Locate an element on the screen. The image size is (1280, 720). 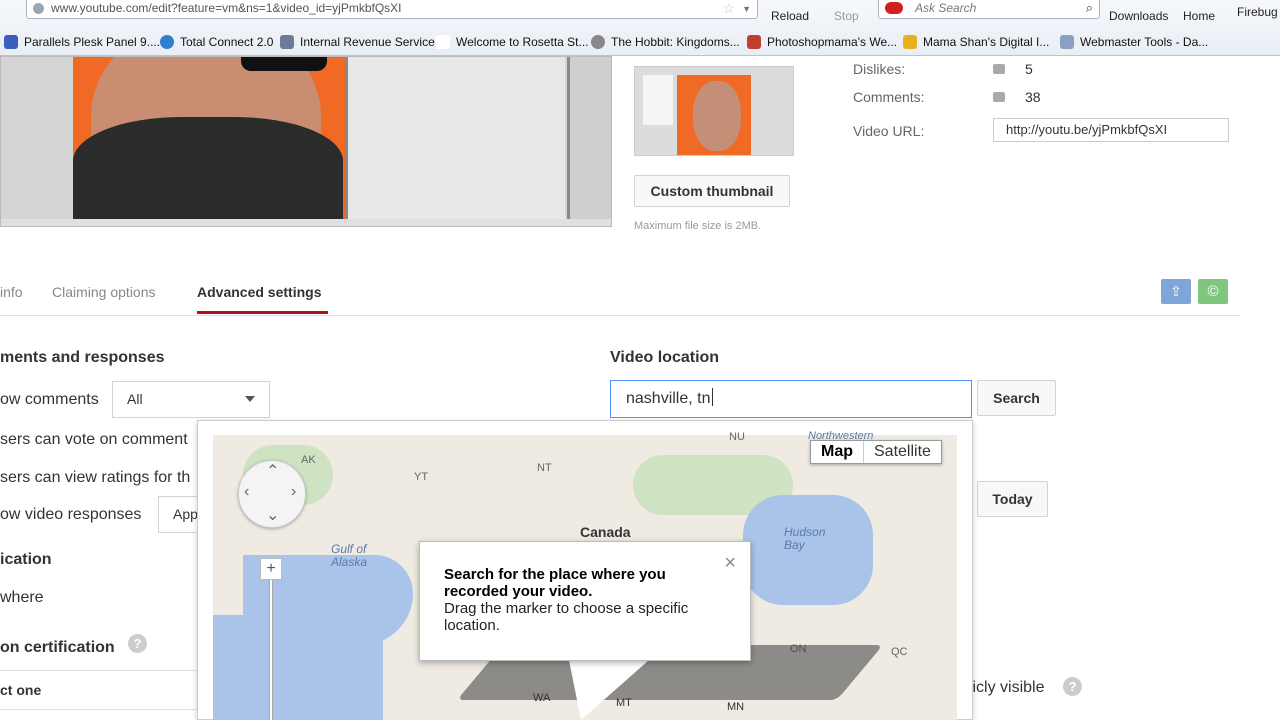
tabs-divider is located at coordinates (620, 315).